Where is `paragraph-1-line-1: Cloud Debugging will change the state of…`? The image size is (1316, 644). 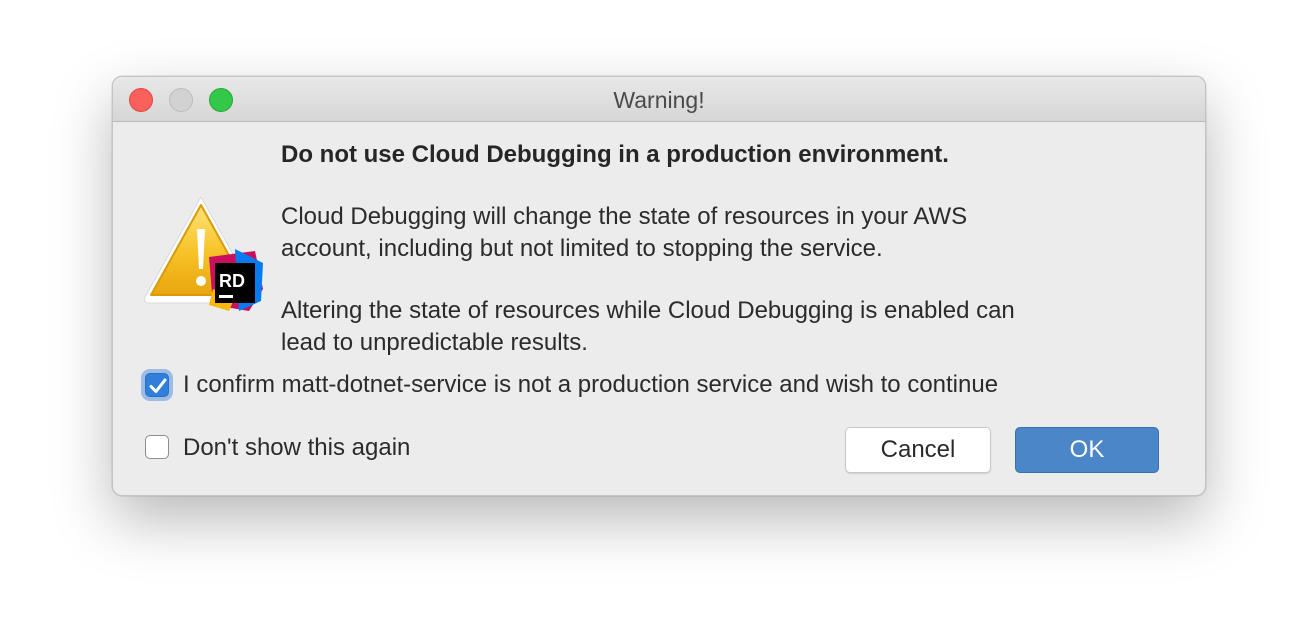 paragraph-1-line-1: Cloud Debugging will change the state of… is located at coordinates (624, 216).